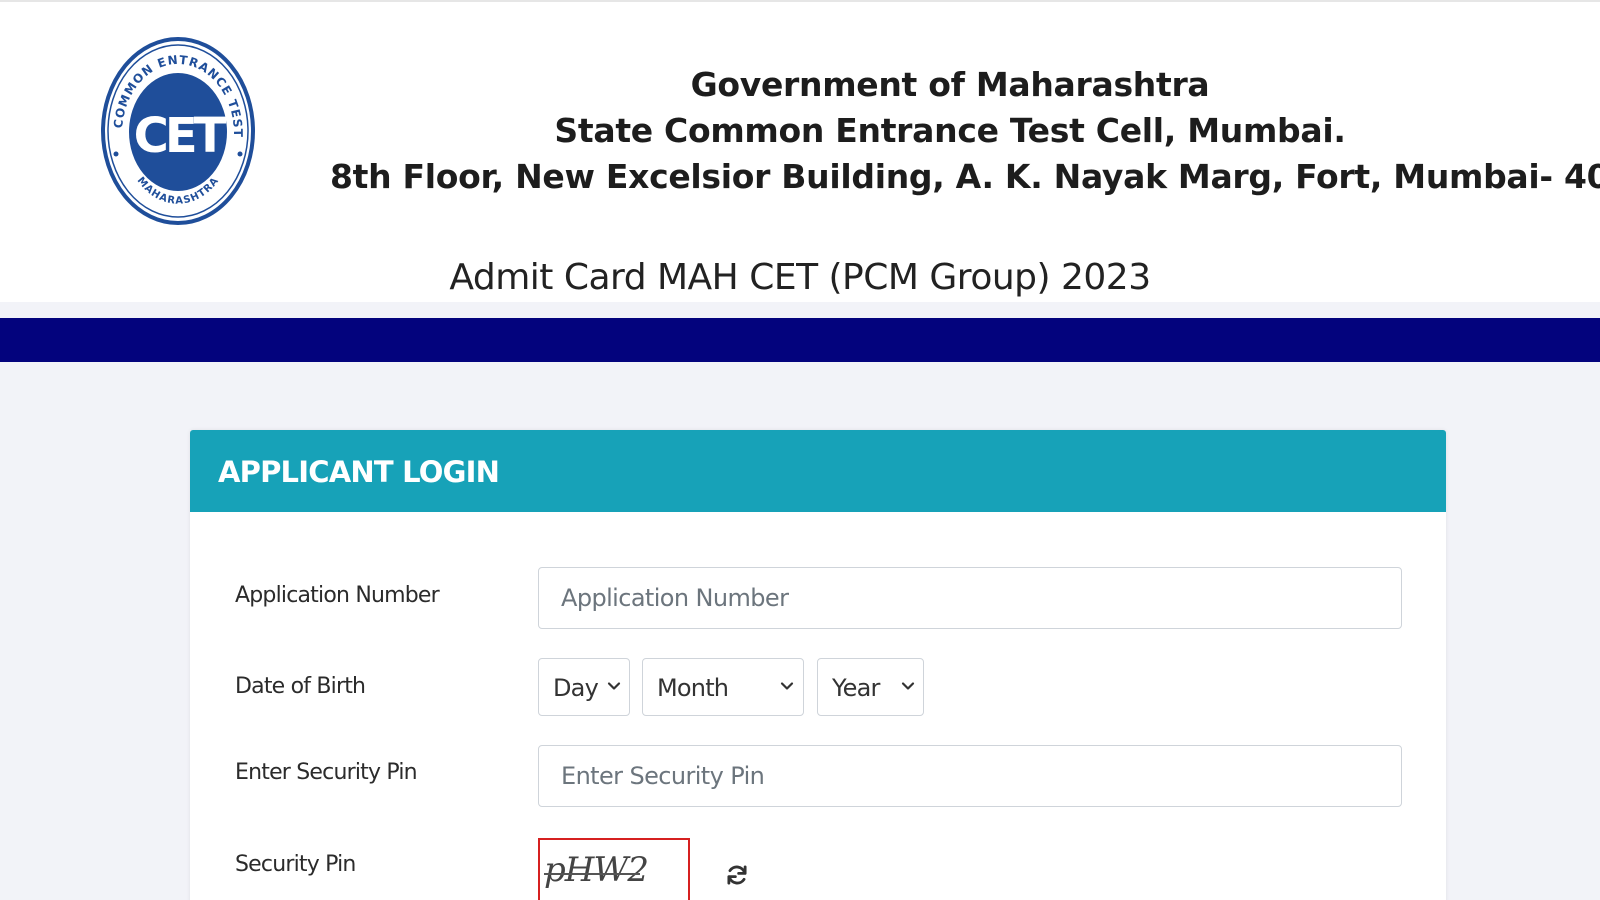 Image resolution: width=1600 pixels, height=900 pixels. I want to click on captcha-strike-line, so click(592, 874).